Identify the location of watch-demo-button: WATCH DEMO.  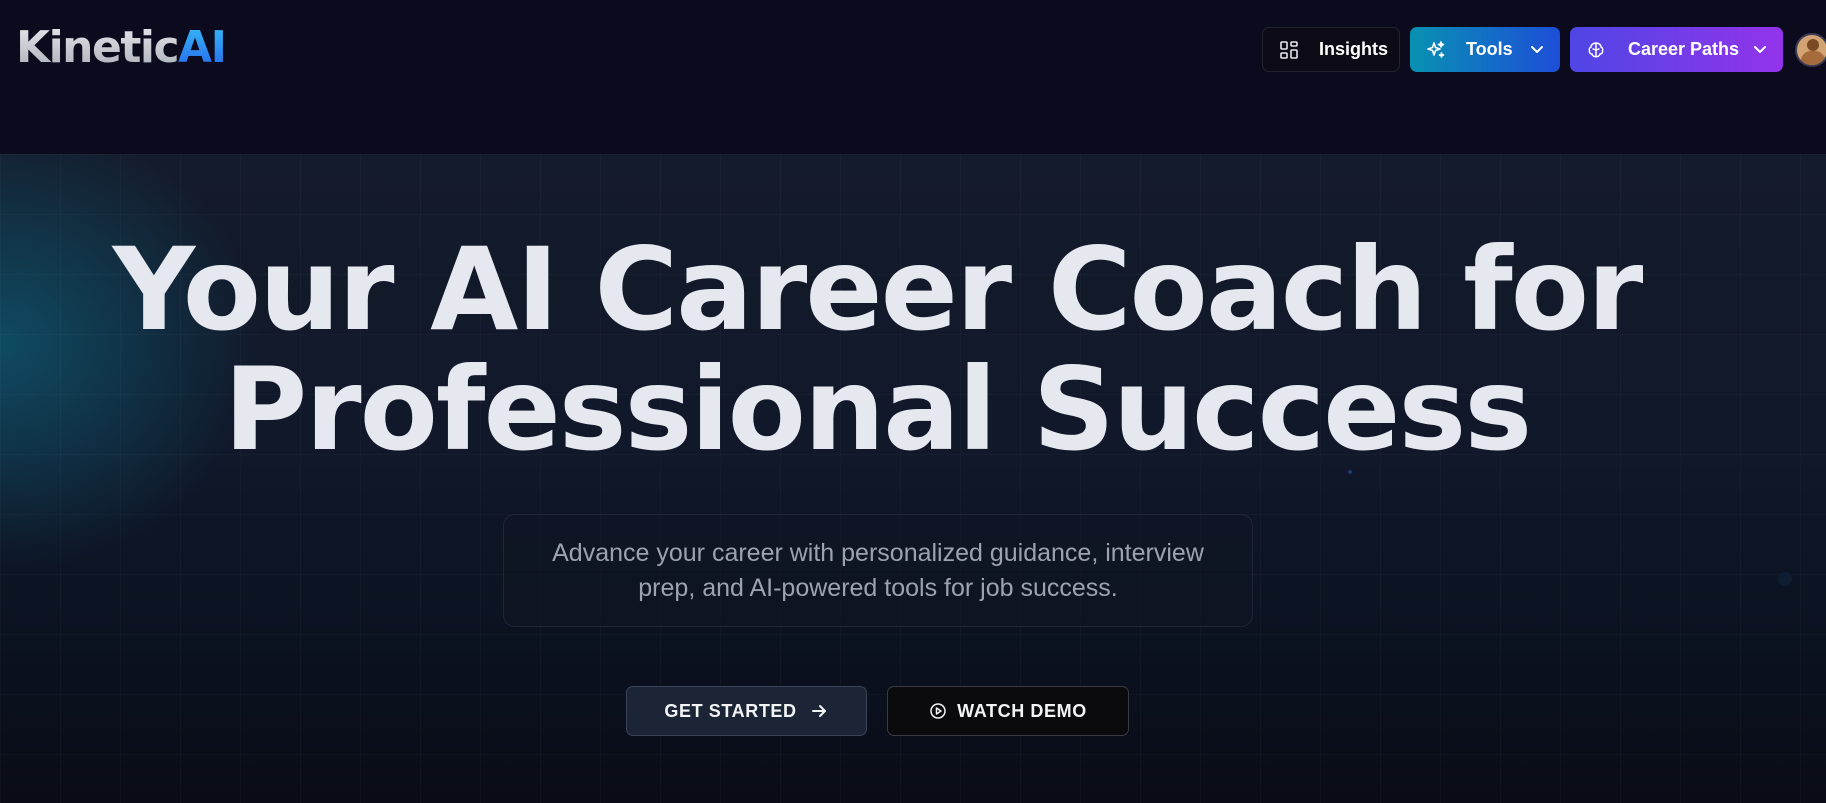
(1008, 711).